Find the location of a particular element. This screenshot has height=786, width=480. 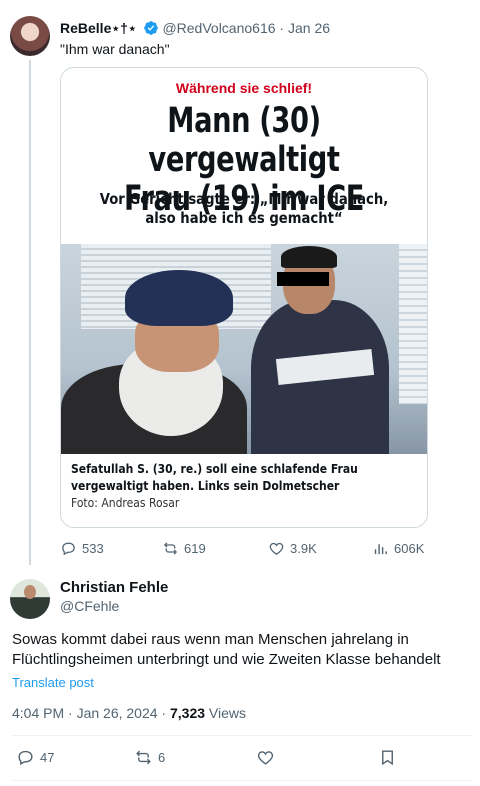

interpreter-turban is located at coordinates (179, 298).